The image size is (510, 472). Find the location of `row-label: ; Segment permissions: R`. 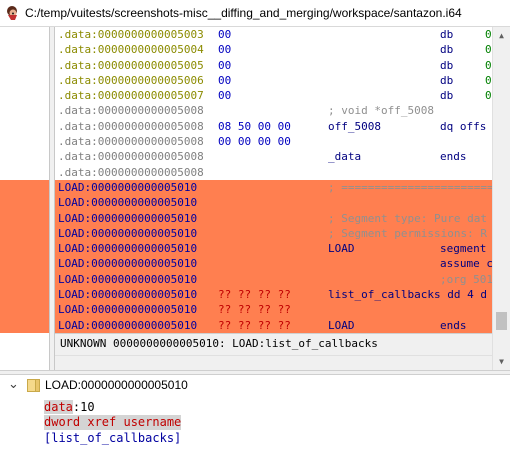

row-label: ; Segment permissions: R is located at coordinates (407, 233).